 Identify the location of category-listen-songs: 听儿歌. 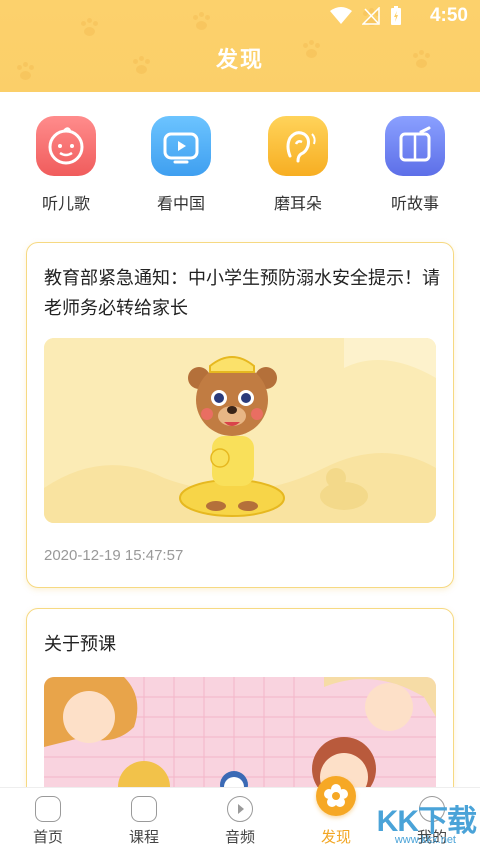
(66, 165).